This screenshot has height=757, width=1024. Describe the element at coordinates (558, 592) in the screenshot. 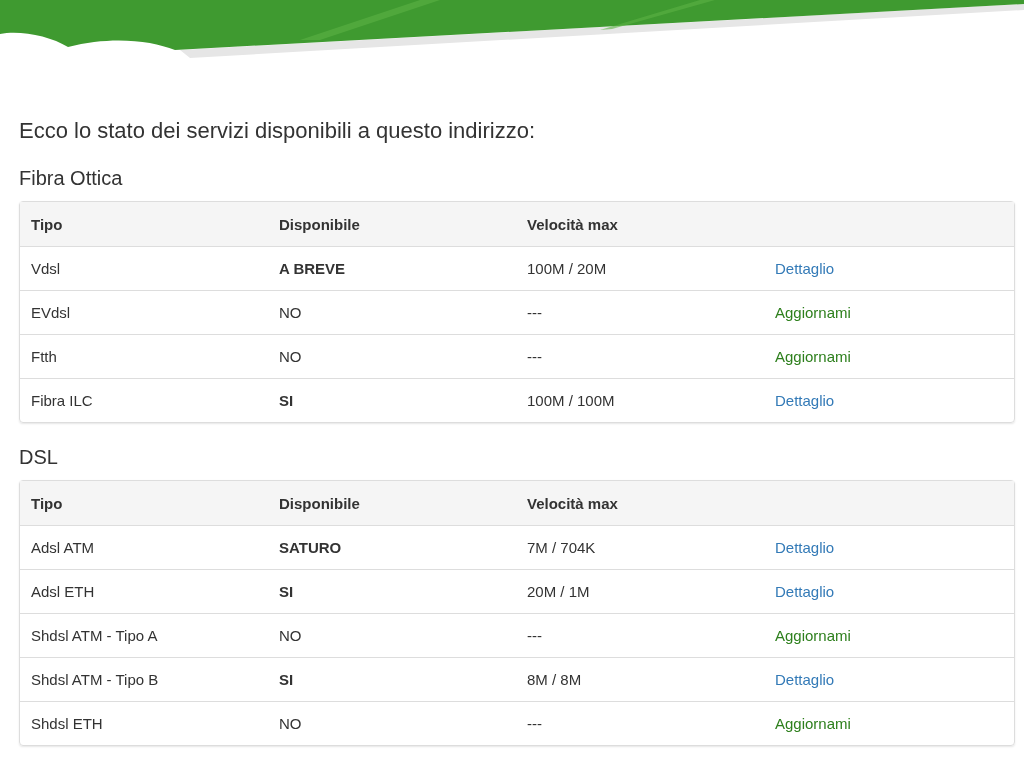

I see `table-cell-text: 20M / 1M` at that location.